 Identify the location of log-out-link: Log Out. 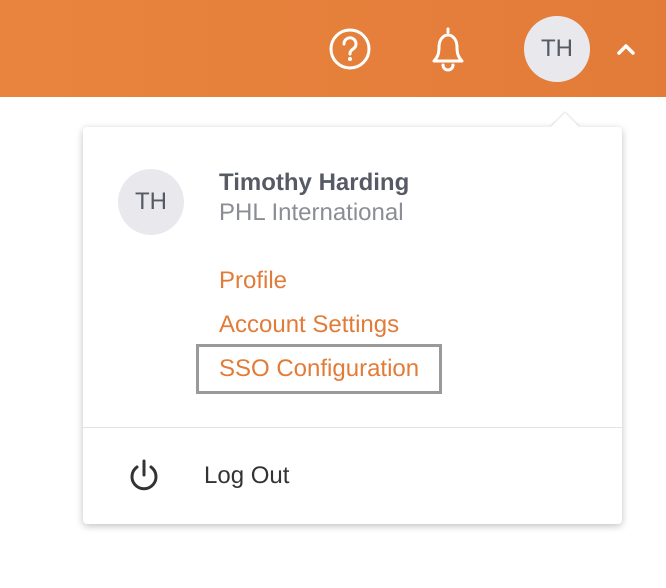
(247, 476).